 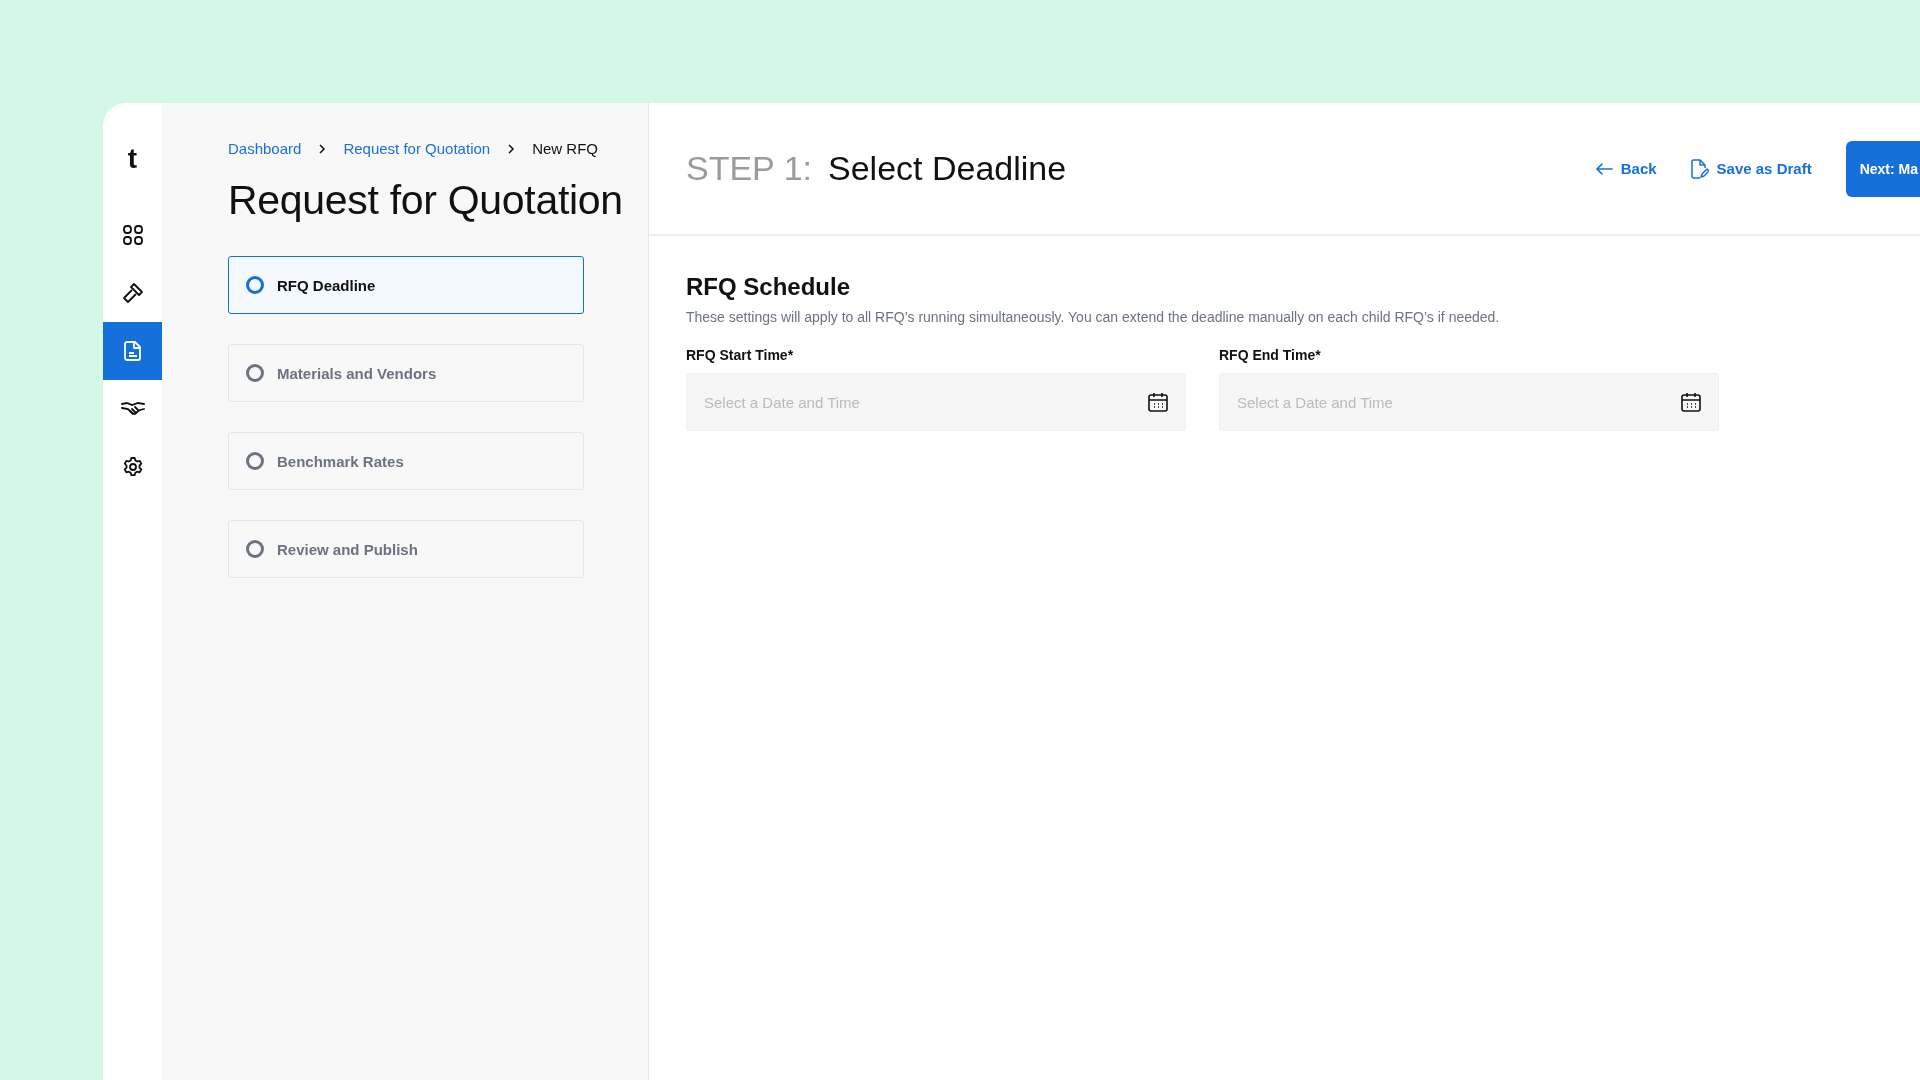 I want to click on logo: t, so click(x=132, y=159).